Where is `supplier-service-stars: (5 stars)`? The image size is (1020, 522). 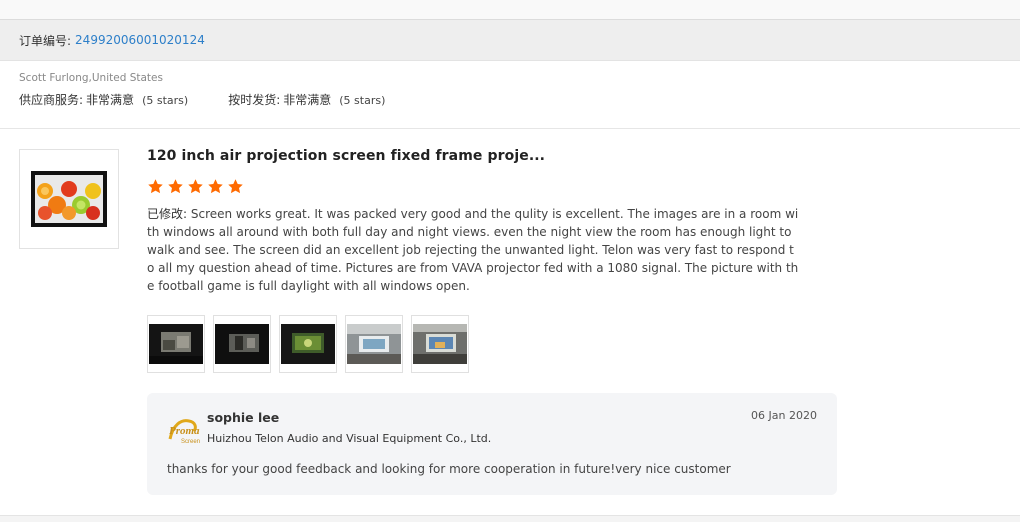
supplier-service-stars: (5 stars) is located at coordinates (165, 100).